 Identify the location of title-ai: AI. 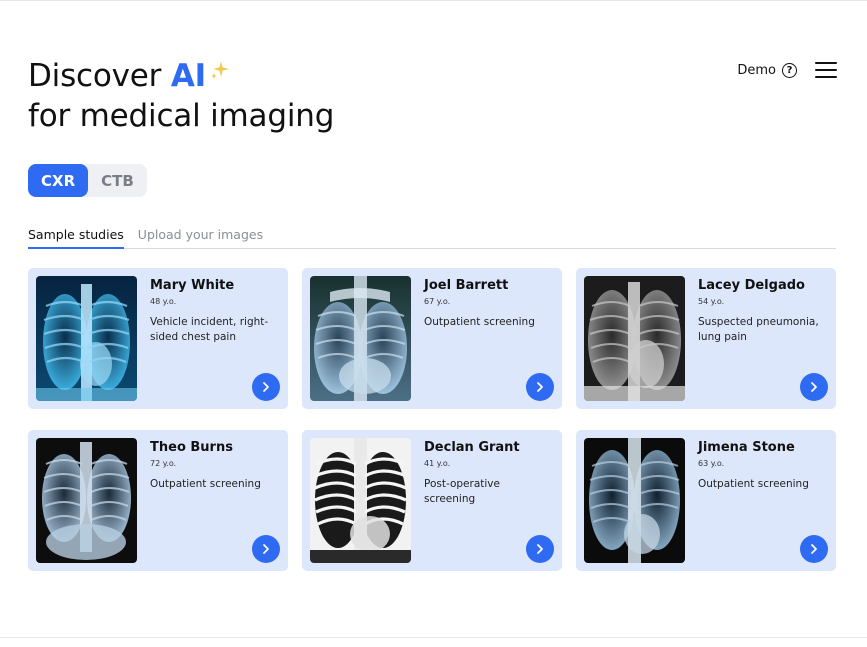
(188, 76).